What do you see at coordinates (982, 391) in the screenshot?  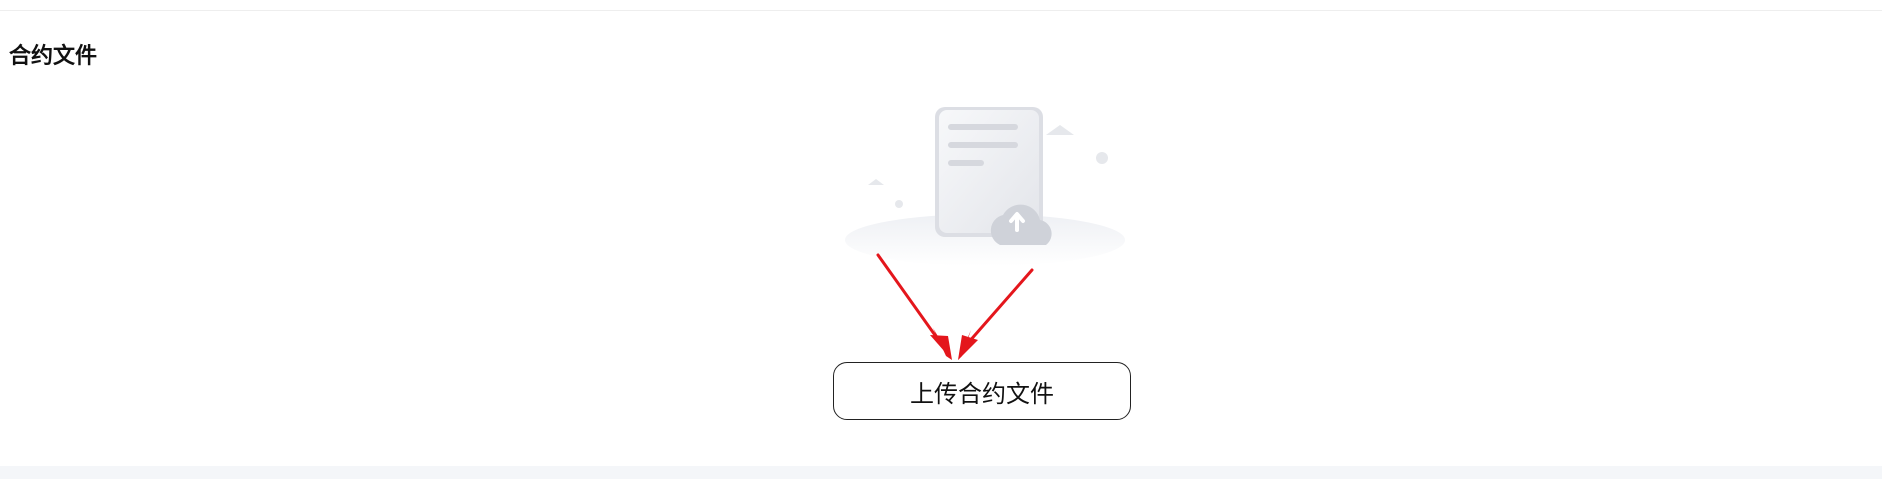 I see `upload-contract-file-button: 上传合约文件` at bounding box center [982, 391].